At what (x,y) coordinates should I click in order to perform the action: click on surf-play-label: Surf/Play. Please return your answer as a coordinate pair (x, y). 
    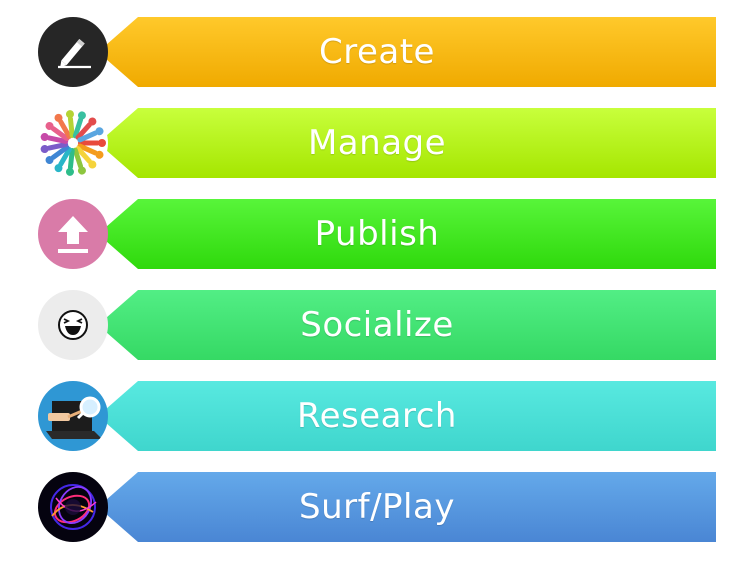
    Looking at the image, I should click on (377, 507).